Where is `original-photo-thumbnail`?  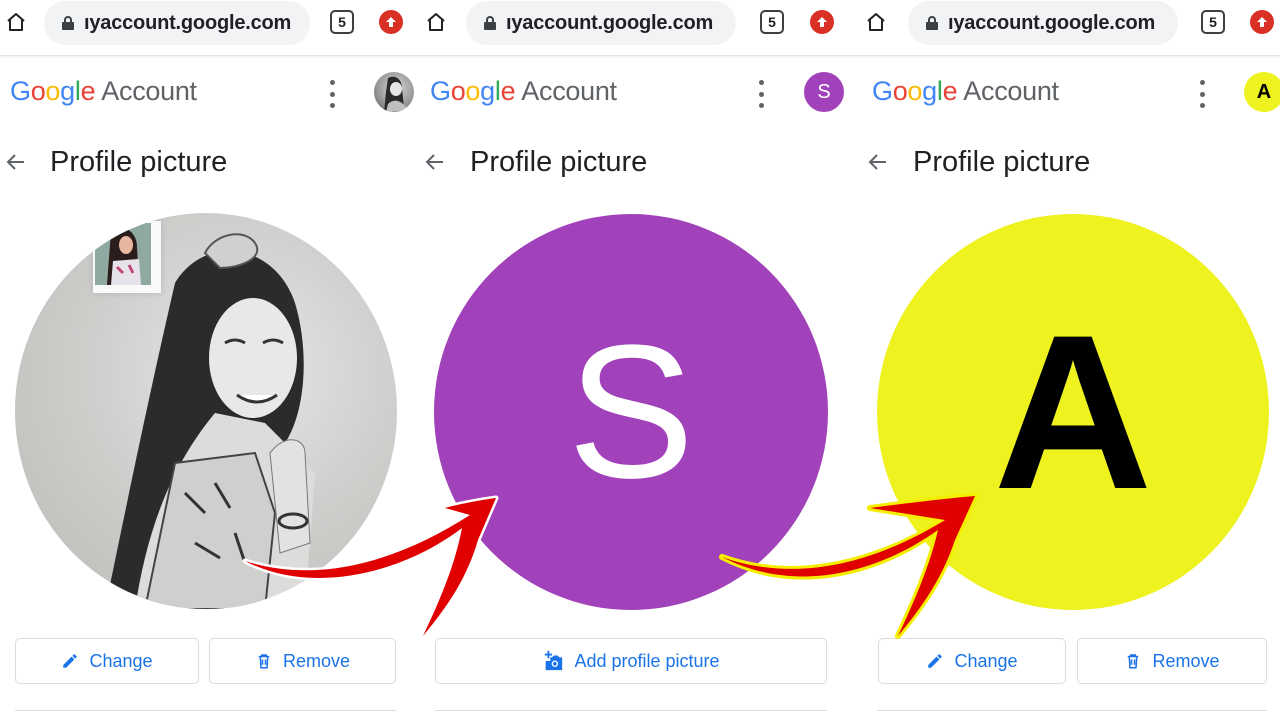
original-photo-thumbnail is located at coordinates (127, 257).